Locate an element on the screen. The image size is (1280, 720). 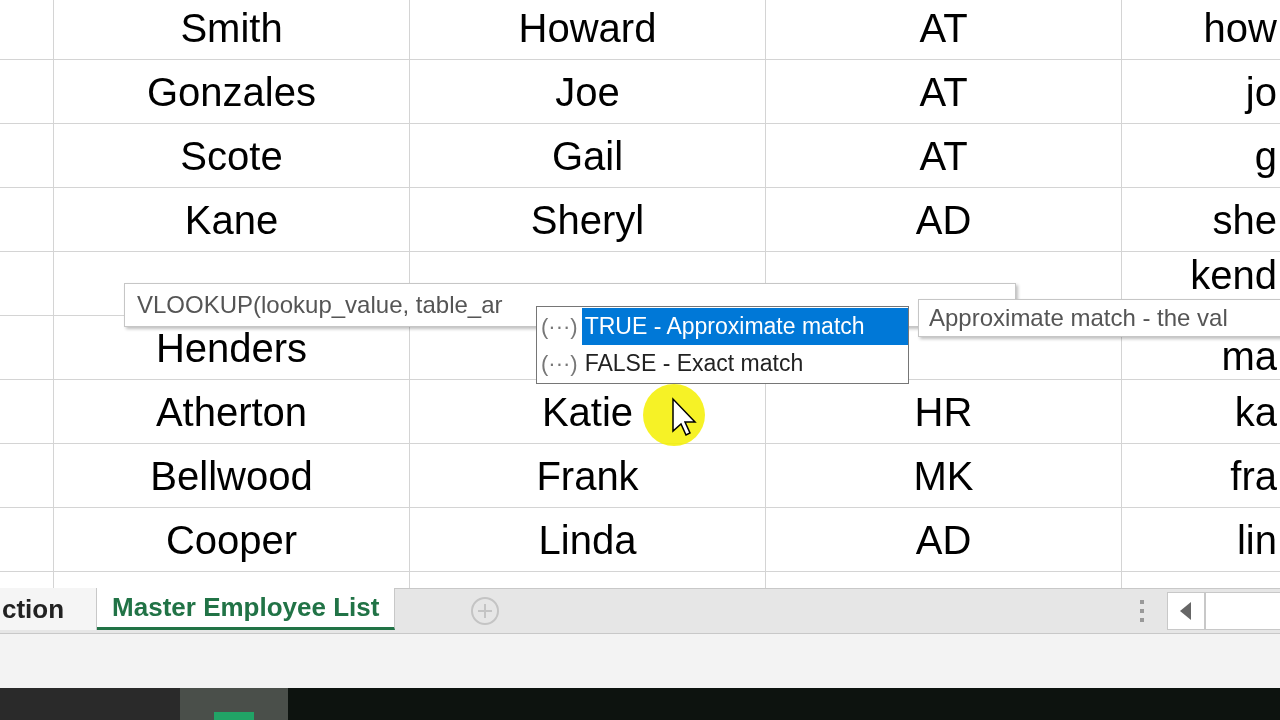
table-cell: HR is located at coordinates (943, 411).